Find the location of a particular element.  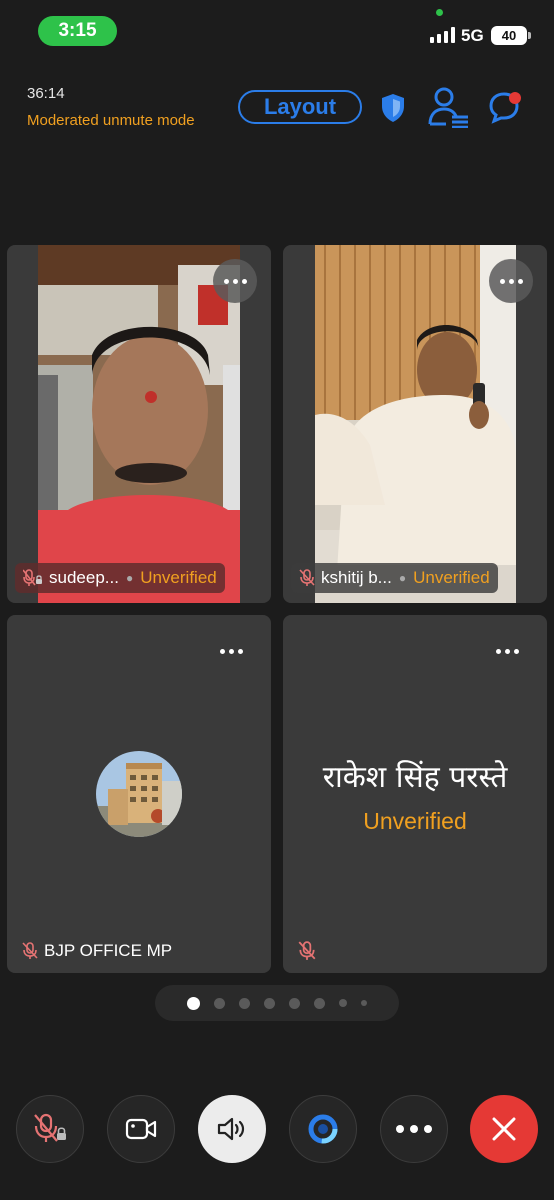

video-camera-icon is located at coordinates (141, 1129).